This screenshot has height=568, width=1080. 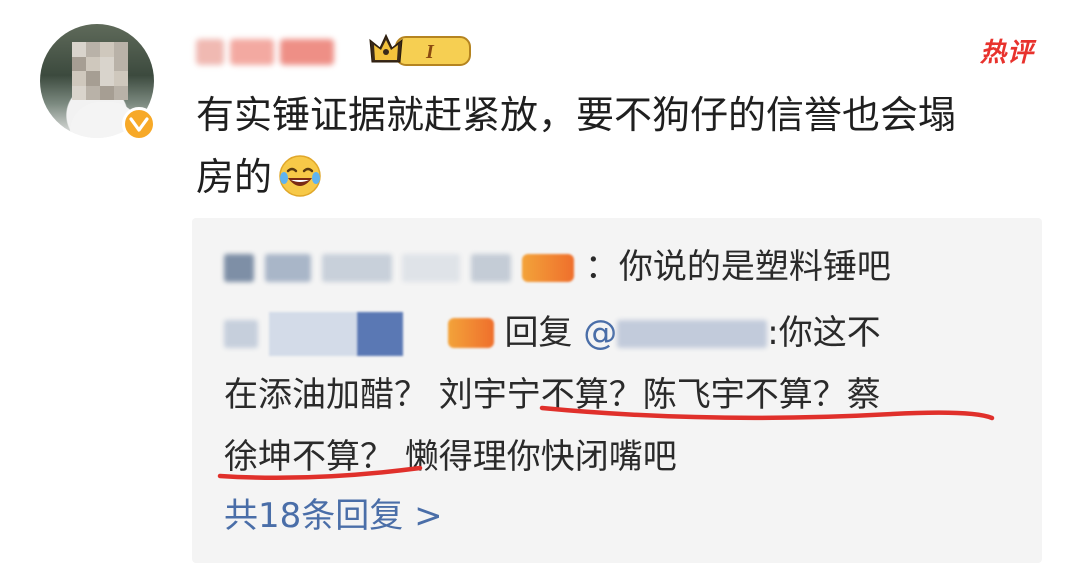 What do you see at coordinates (450, 457) in the screenshot?
I see `reply-item-2-line-3: 徐坤不算？ 懒得理你快闭嘴吧` at bounding box center [450, 457].